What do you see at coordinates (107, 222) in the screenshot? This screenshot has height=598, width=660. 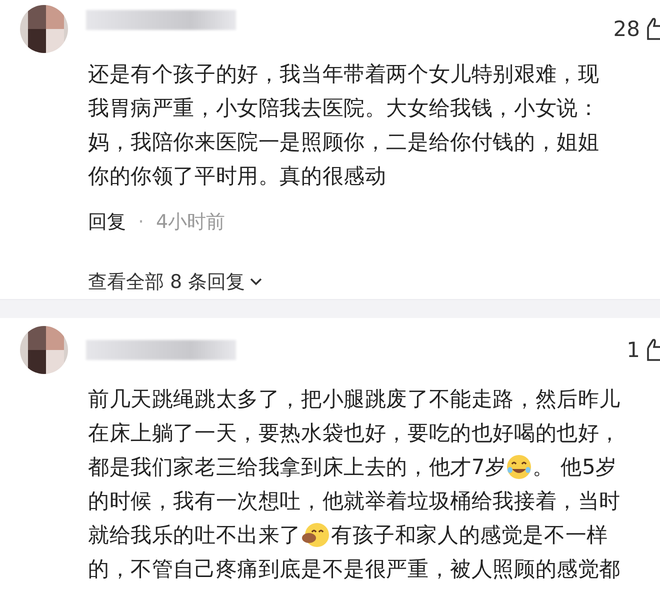 I see `reply-link: 回复` at bounding box center [107, 222].